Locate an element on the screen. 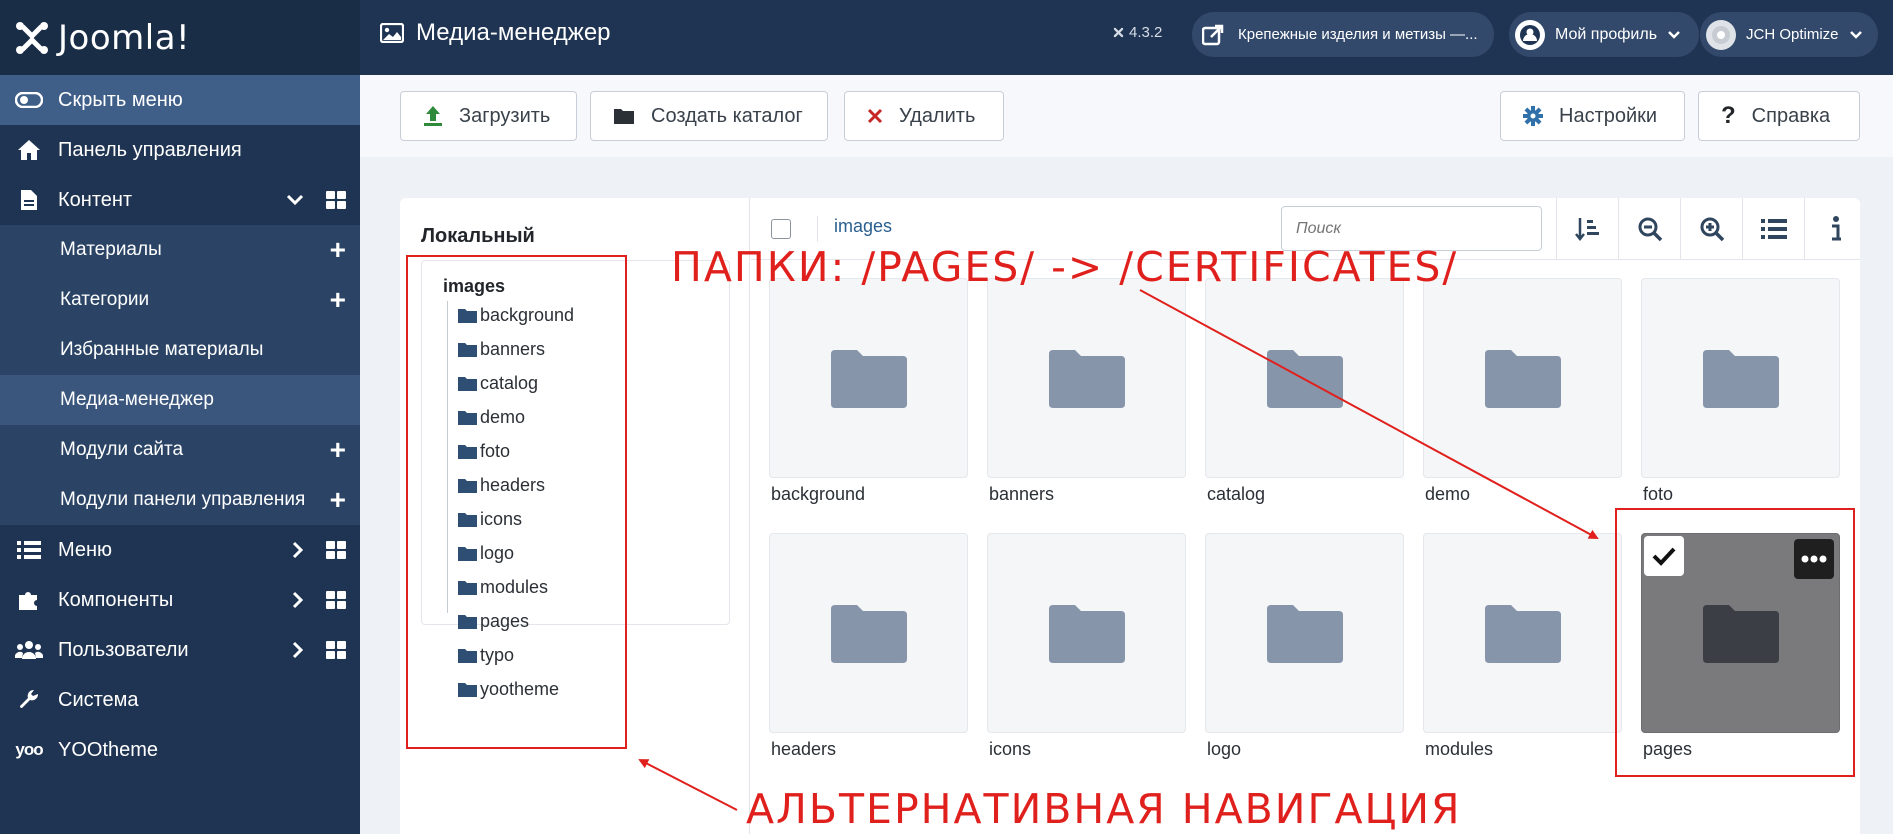  breadcrumb: images is located at coordinates (854, 229).